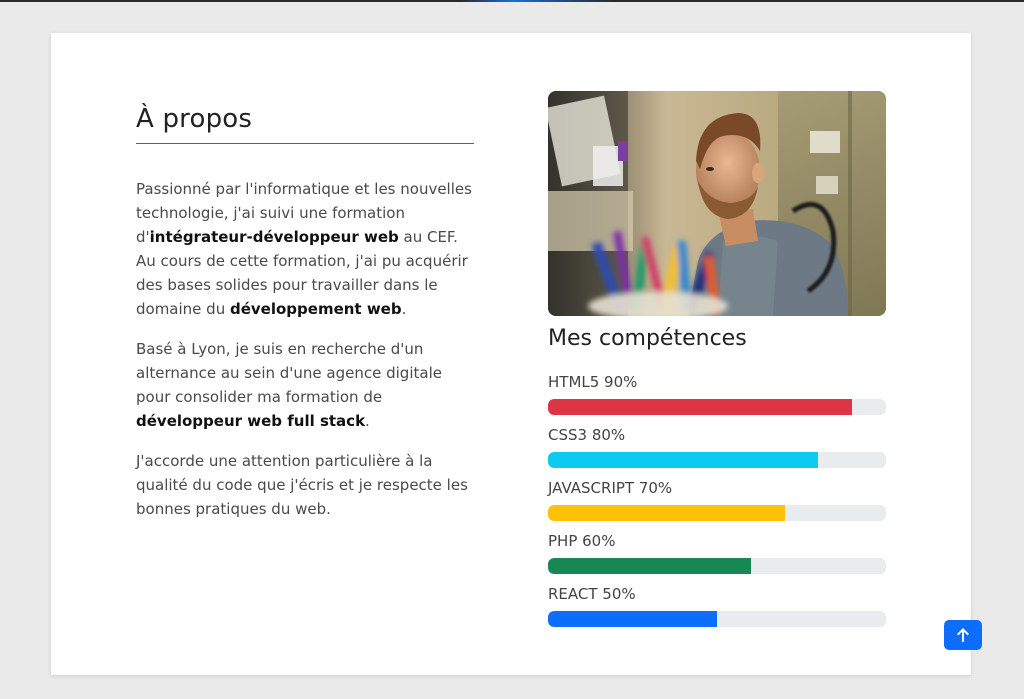 Image resolution: width=1024 pixels, height=699 pixels. Describe the element at coordinates (593, 382) in the screenshot. I see `skill-label: HTML5 90%` at that location.